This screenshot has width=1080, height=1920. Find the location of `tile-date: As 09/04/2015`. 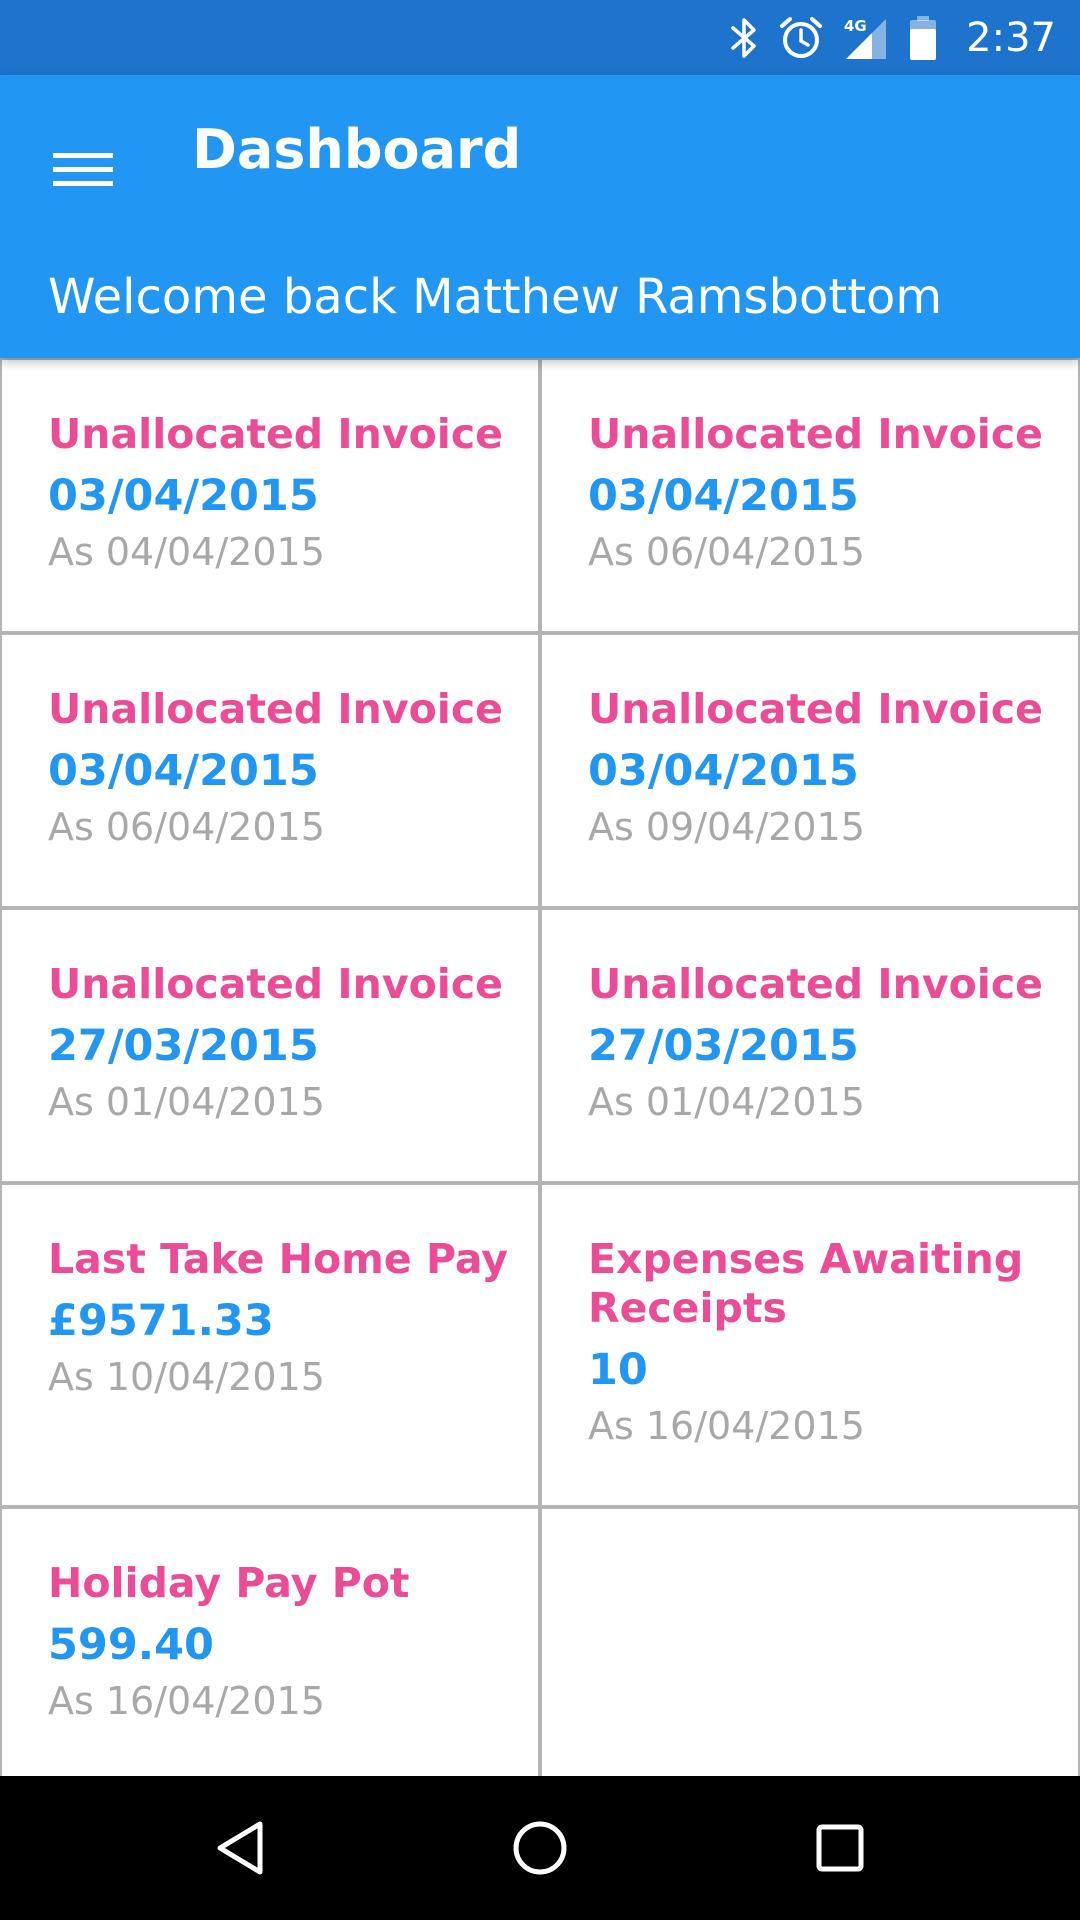

tile-date: As 09/04/2015 is located at coordinates (726, 827).